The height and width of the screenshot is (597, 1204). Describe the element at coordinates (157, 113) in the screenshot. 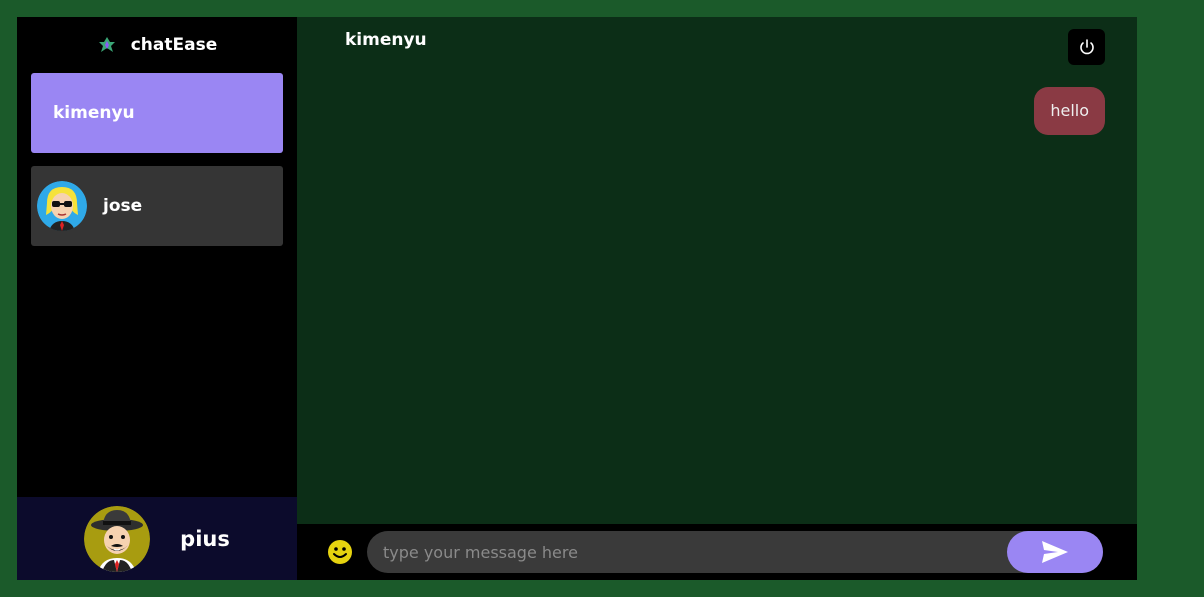

I see `contact-item-kimenyu: kimenyu` at that location.